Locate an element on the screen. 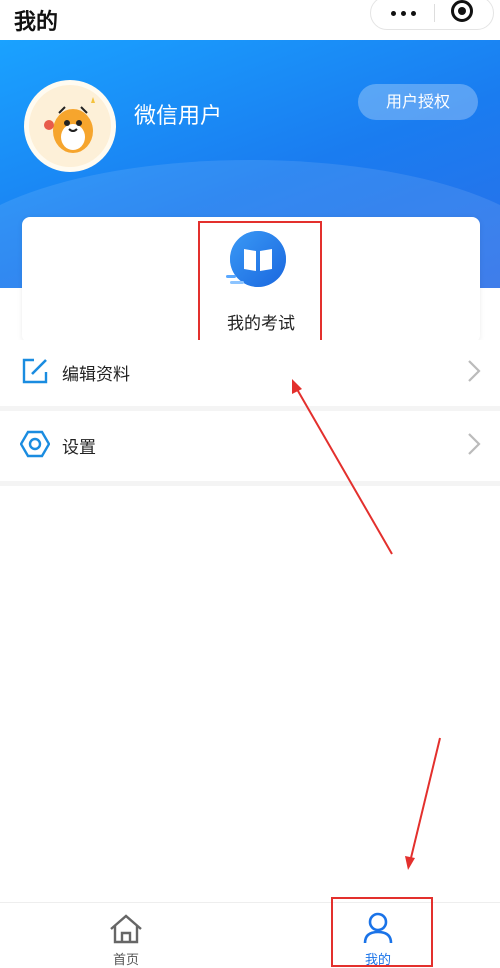 Image resolution: width=500 pixels, height=968 pixels. arrow-to-mine-tab is located at coordinates (425, 800).